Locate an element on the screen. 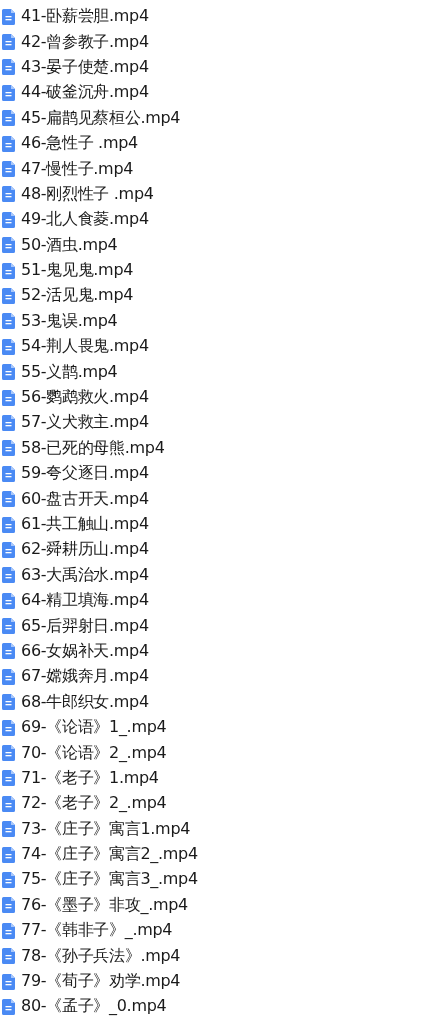 The height and width of the screenshot is (1024, 431). file-name: 41-卧薪尝胆.mp4 is located at coordinates (85, 17).